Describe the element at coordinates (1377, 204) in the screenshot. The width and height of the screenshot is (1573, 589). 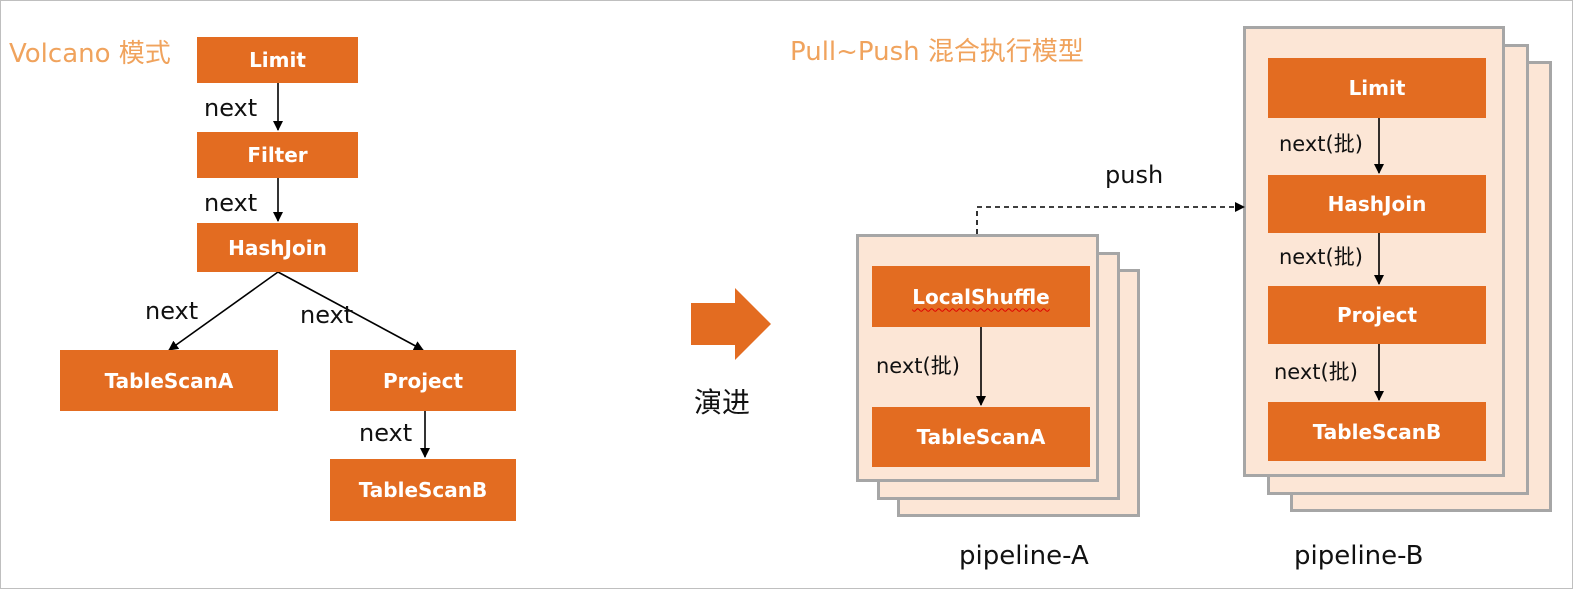
I see `pipeline-b-node-hashjoin: HashJoin` at that location.